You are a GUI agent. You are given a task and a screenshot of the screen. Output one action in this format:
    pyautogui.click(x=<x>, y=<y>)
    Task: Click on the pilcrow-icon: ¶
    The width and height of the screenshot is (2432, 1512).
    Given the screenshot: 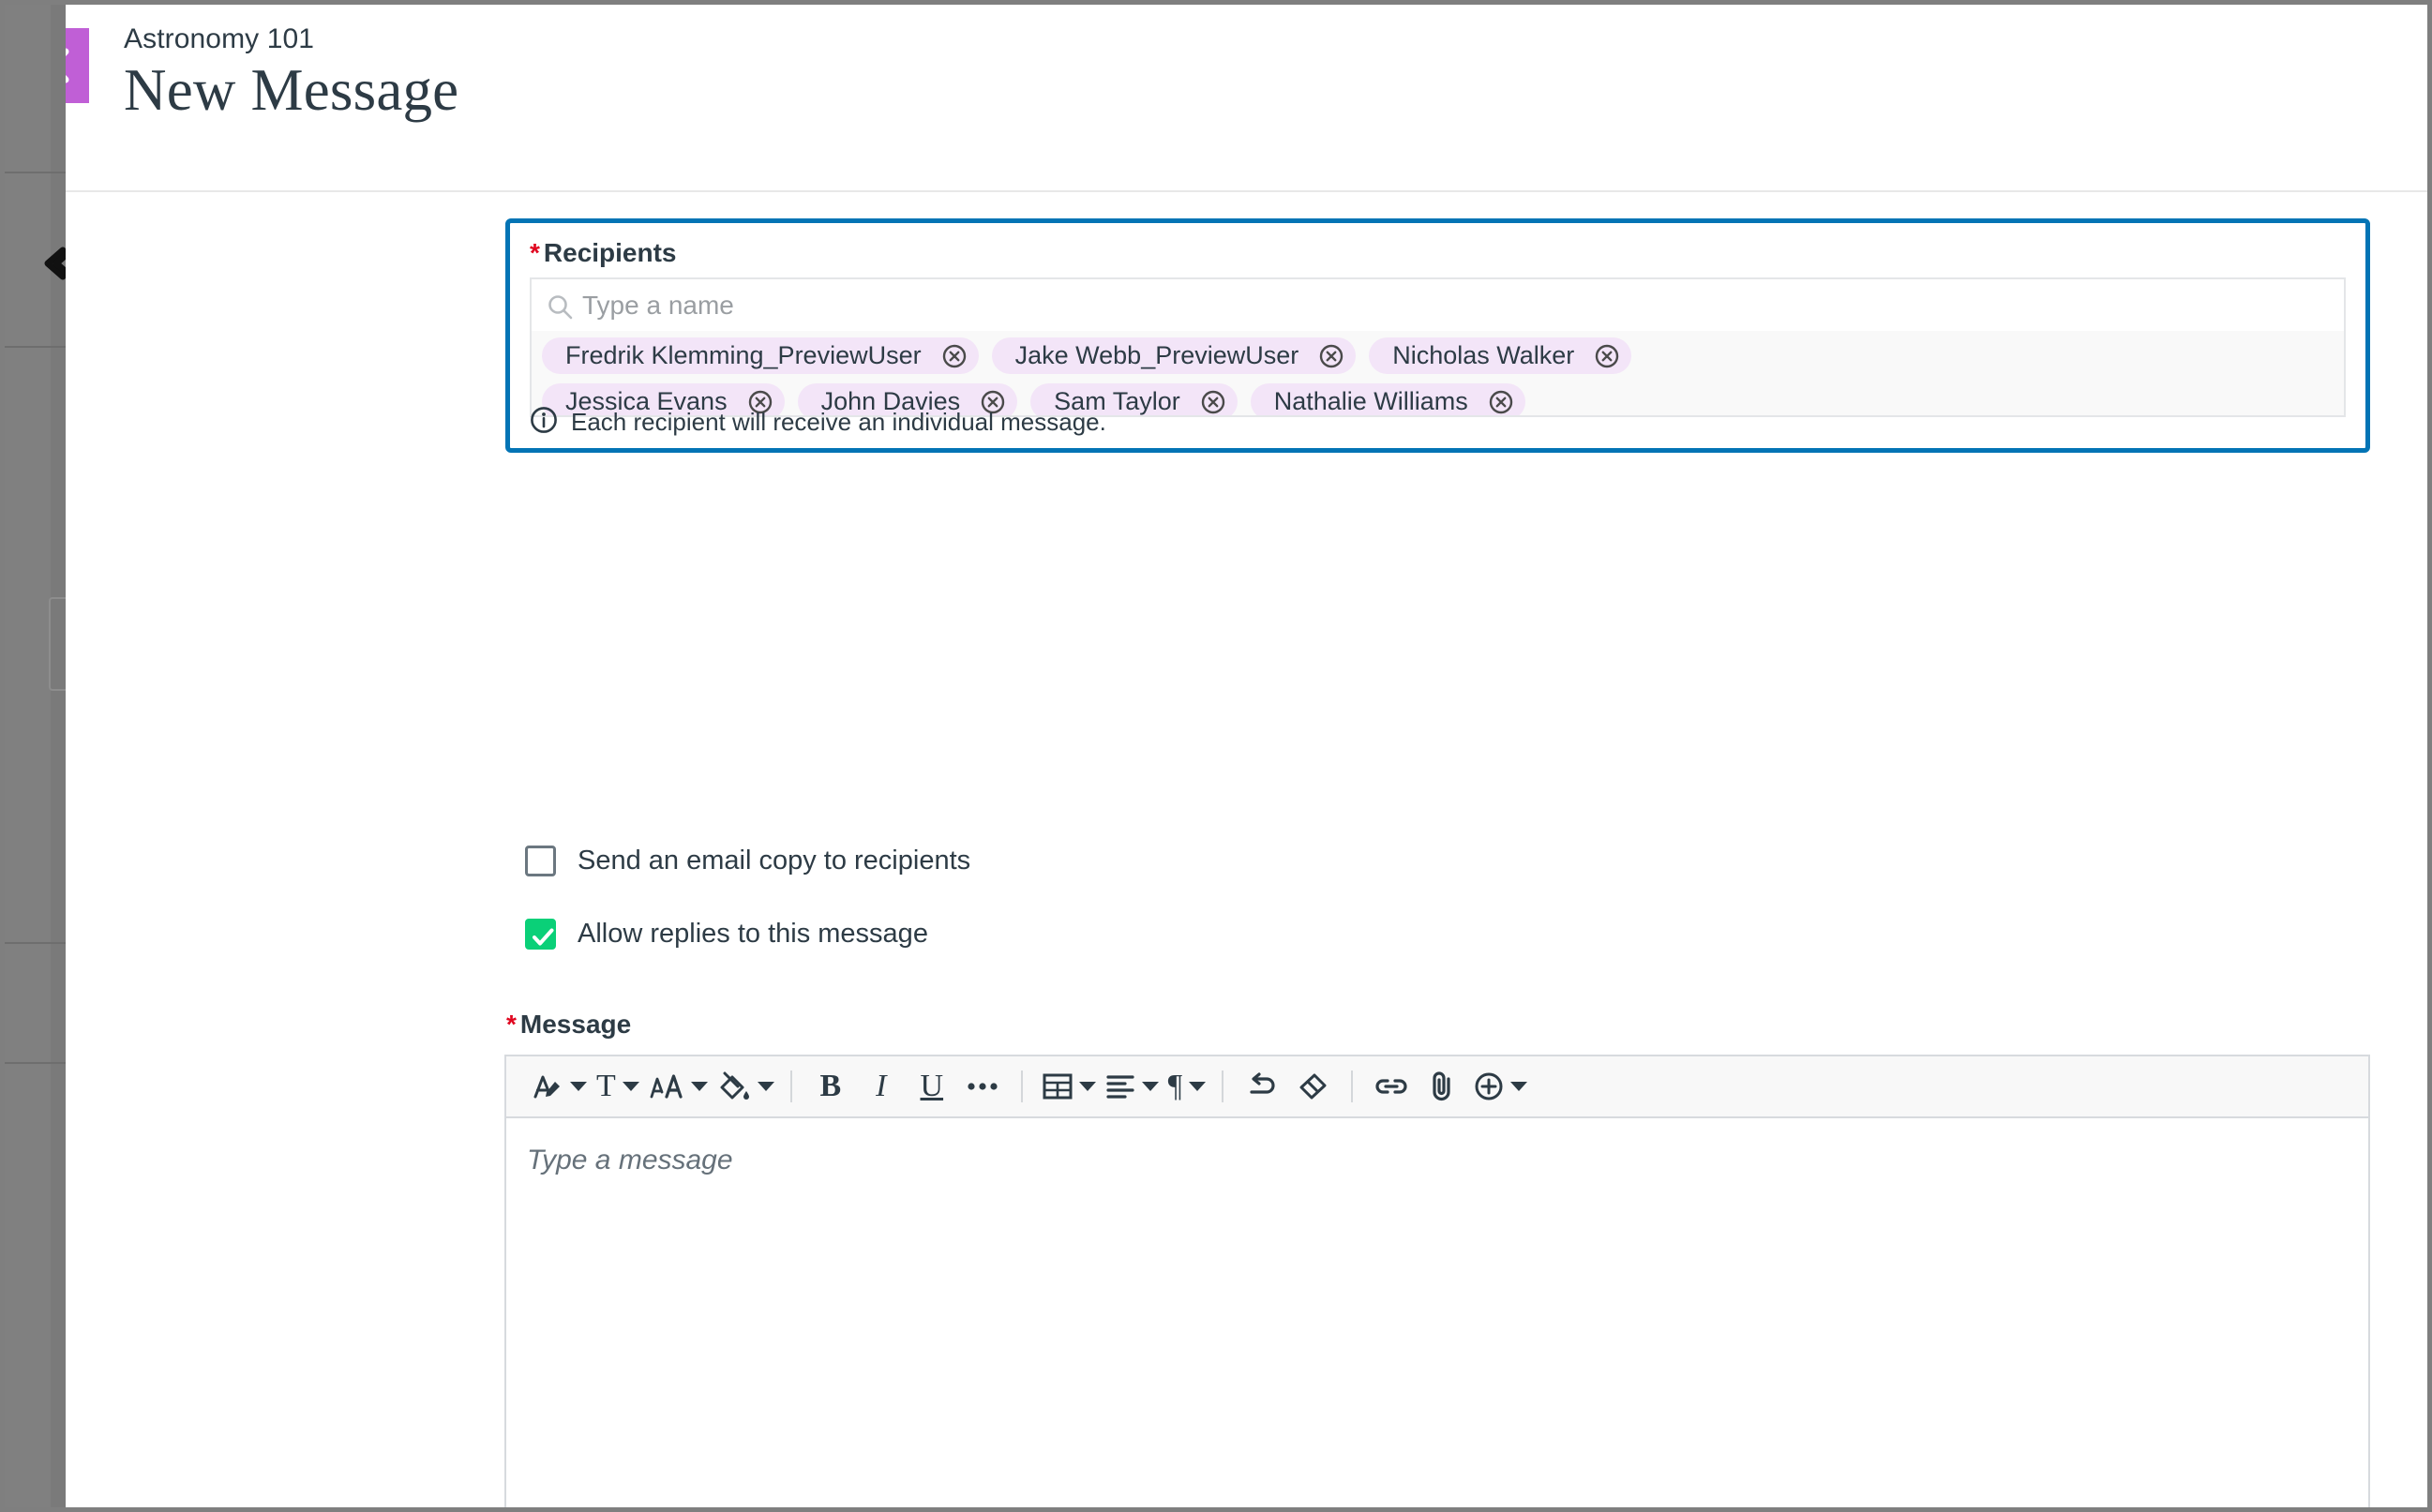 What is the action you would take?
    pyautogui.click(x=1175, y=1086)
    